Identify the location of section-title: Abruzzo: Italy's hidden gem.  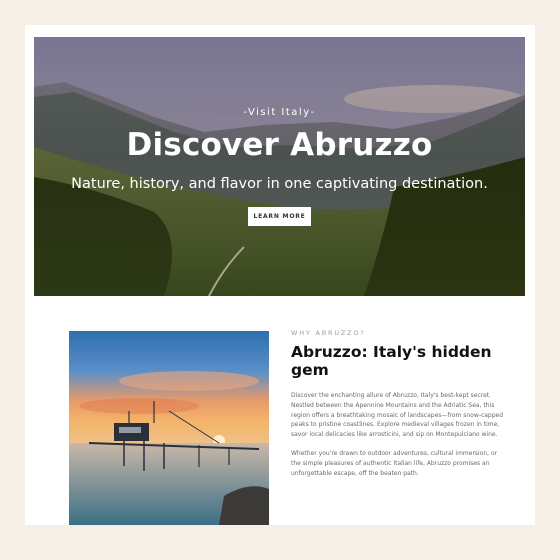
(391, 361).